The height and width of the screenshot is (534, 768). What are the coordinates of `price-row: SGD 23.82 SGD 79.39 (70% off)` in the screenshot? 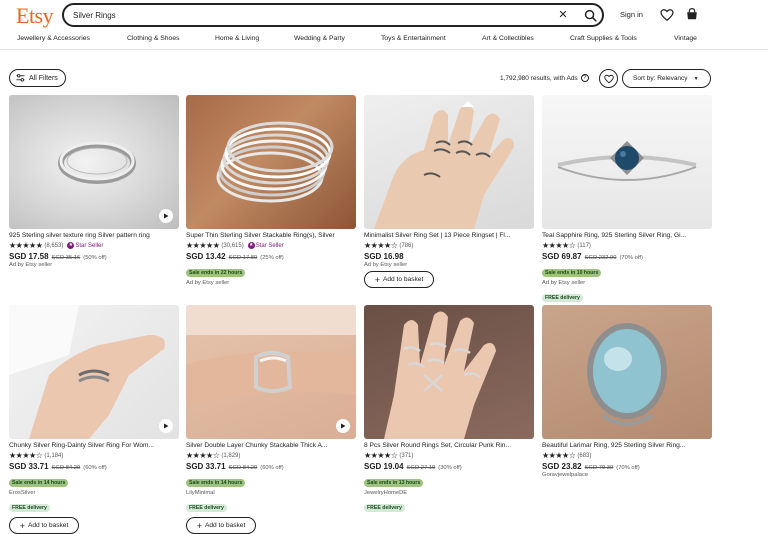 It's located at (627, 466).